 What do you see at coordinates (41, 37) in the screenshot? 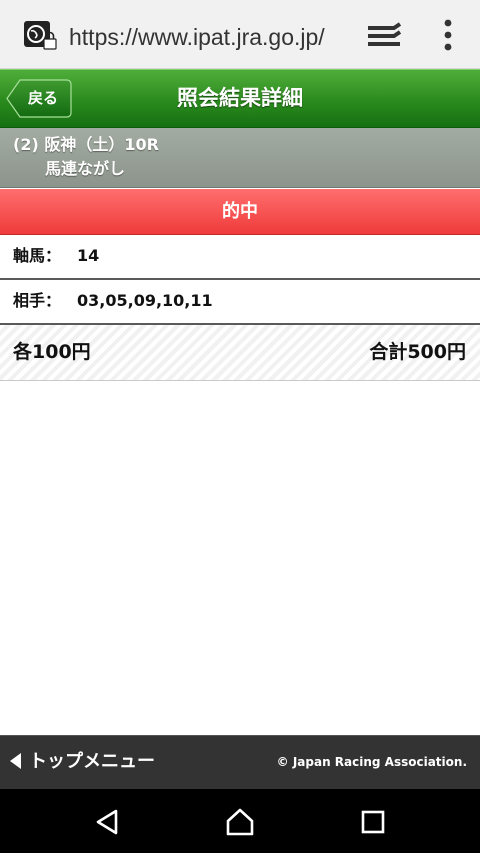
I see `site-security-icon` at bounding box center [41, 37].